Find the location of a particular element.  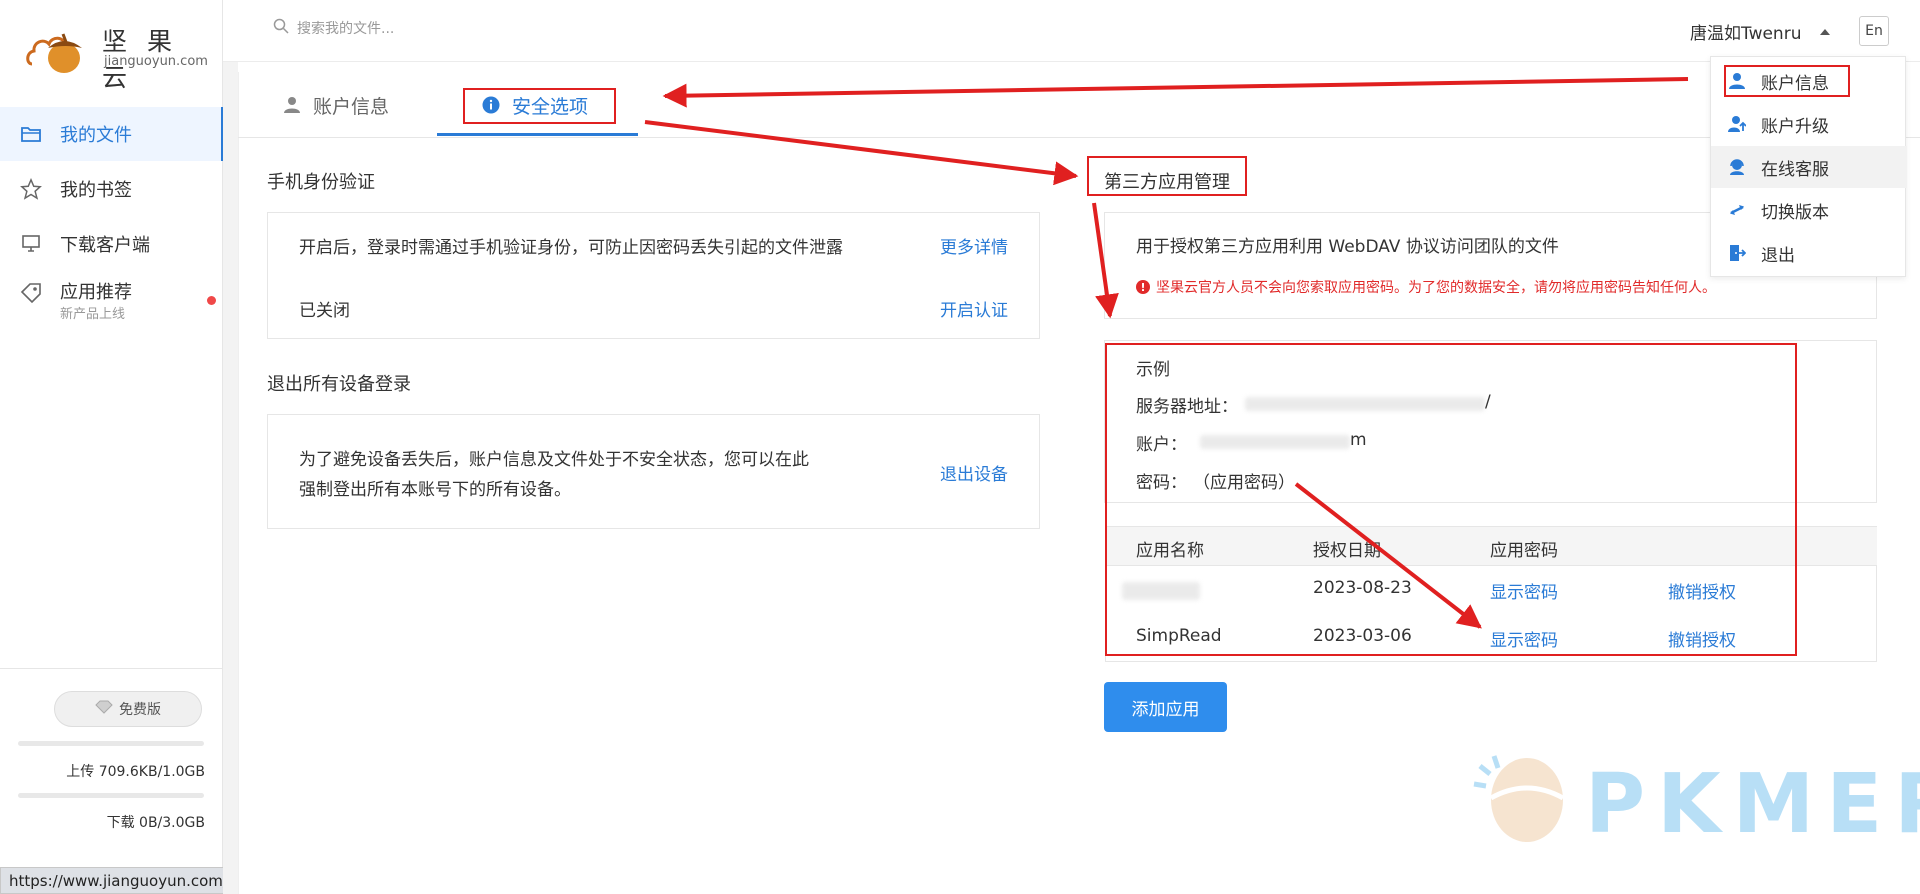

sidebar-item-sublabel: 新产品上线 is located at coordinates (93, 314).